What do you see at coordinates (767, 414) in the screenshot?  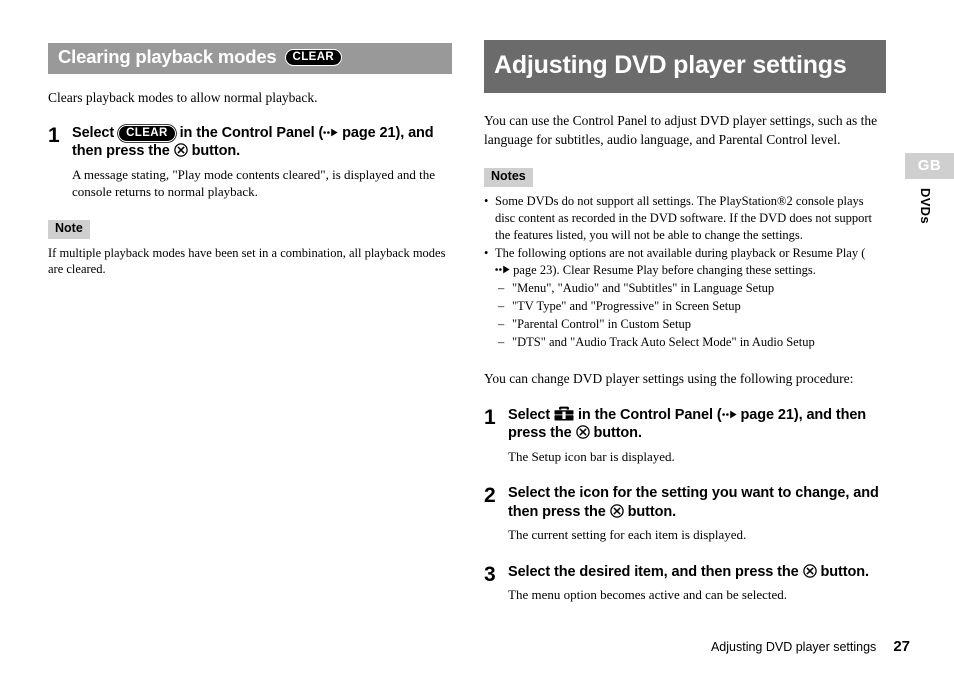 I see `right-step-1-page-ref: page 21` at bounding box center [767, 414].